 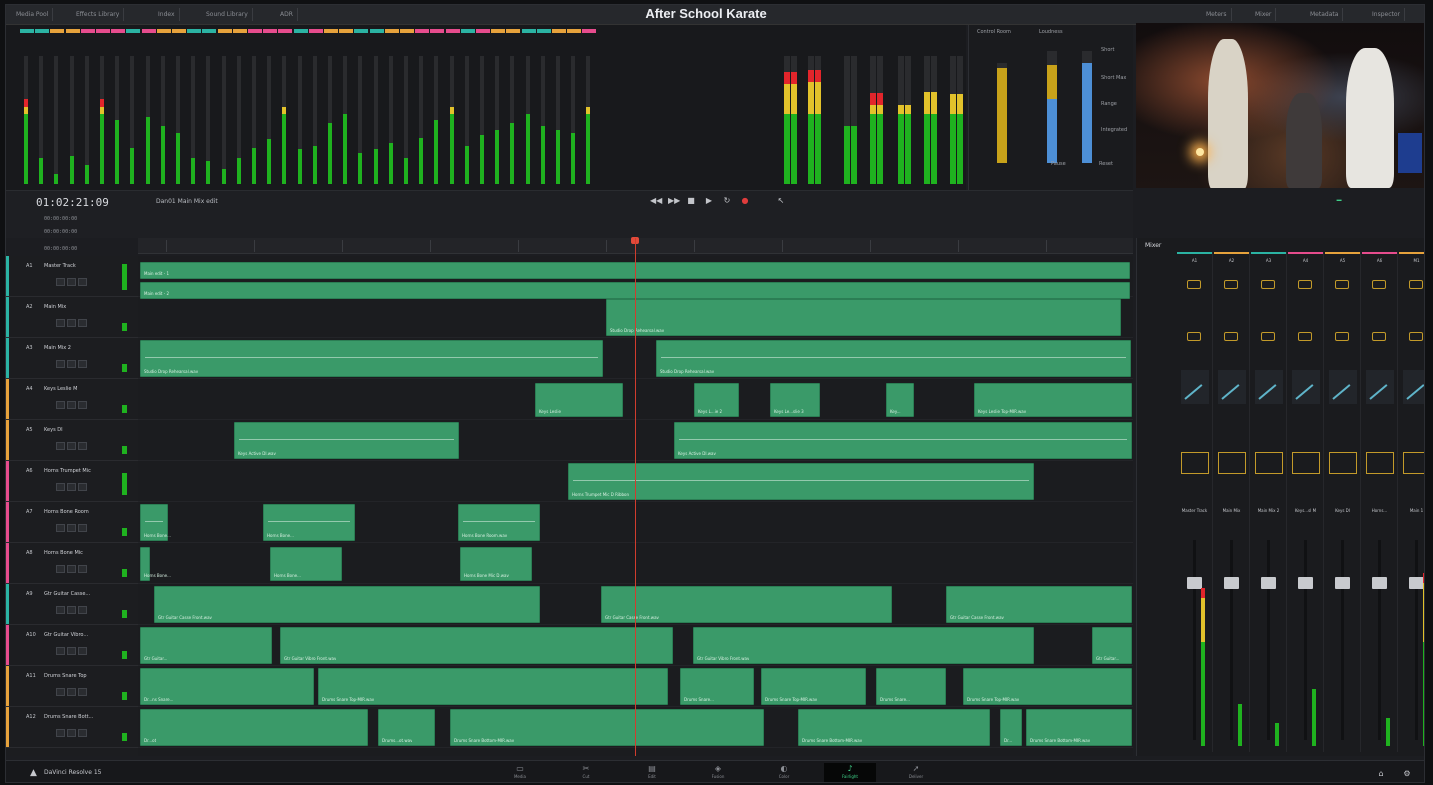 What do you see at coordinates (579, 400) in the screenshot?
I see `audio-clip: Keys Leslie` at bounding box center [579, 400].